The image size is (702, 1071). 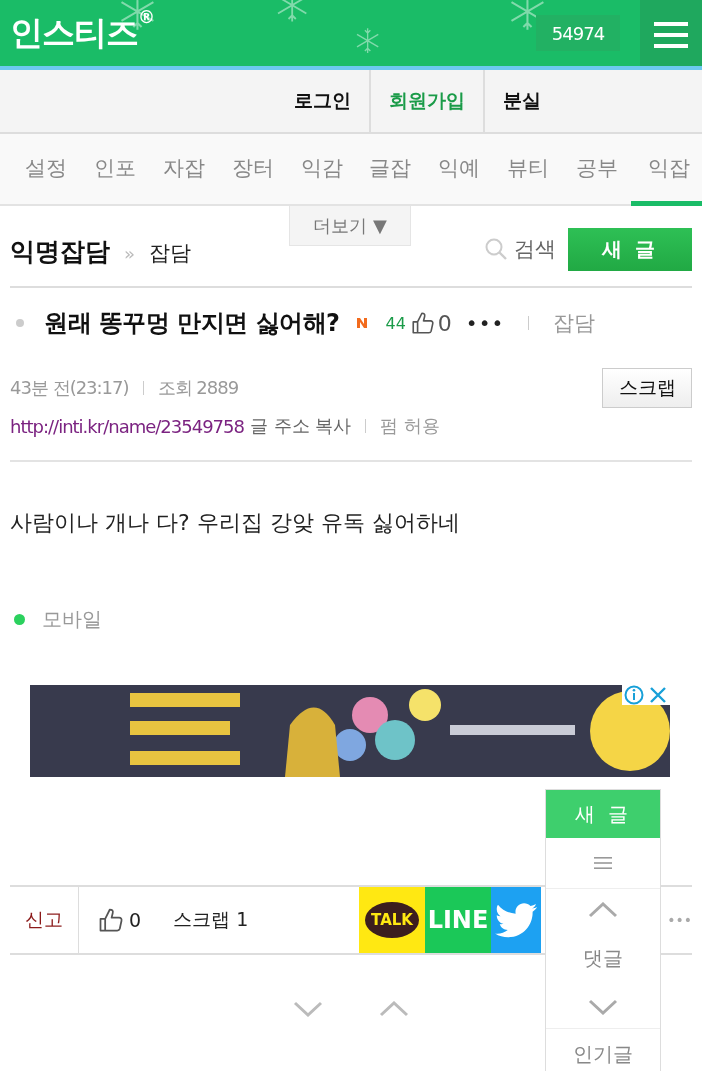 What do you see at coordinates (235, 523) in the screenshot?
I see `post-body: 사람이나 개나 다? 우리집 강앚 유독 싫어하네` at bounding box center [235, 523].